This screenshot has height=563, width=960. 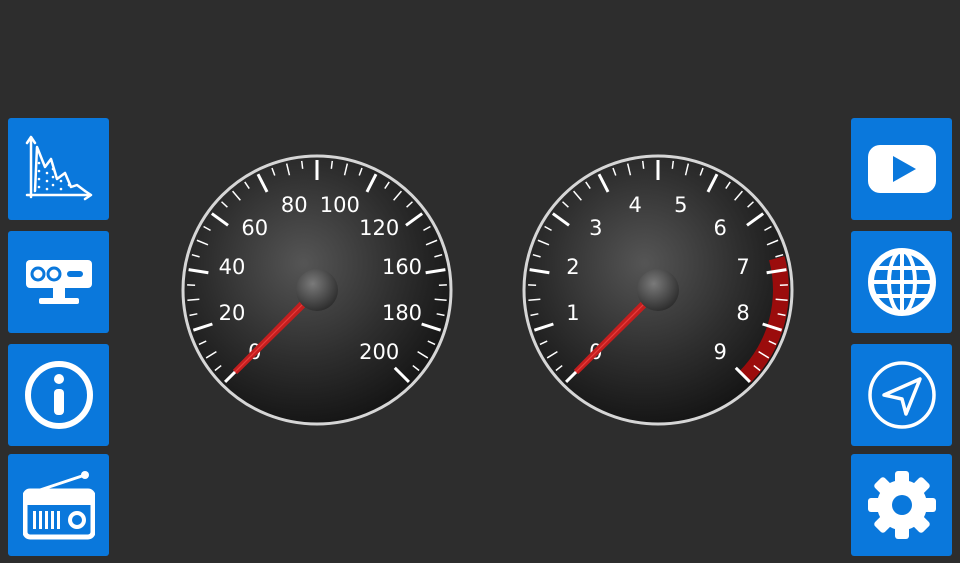 I want to click on settings-button, so click(x=901, y=505).